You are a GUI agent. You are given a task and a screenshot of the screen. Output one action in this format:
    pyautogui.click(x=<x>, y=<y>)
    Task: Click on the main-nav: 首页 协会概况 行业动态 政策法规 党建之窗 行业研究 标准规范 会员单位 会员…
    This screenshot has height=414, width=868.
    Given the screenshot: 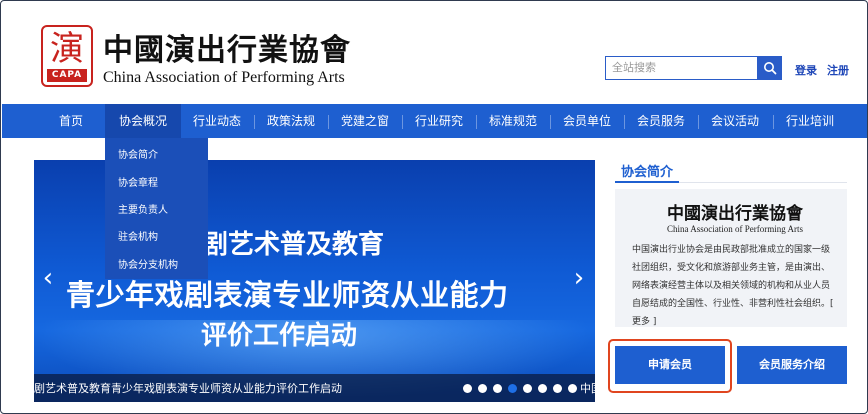 What is the action you would take?
    pyautogui.click(x=434, y=121)
    